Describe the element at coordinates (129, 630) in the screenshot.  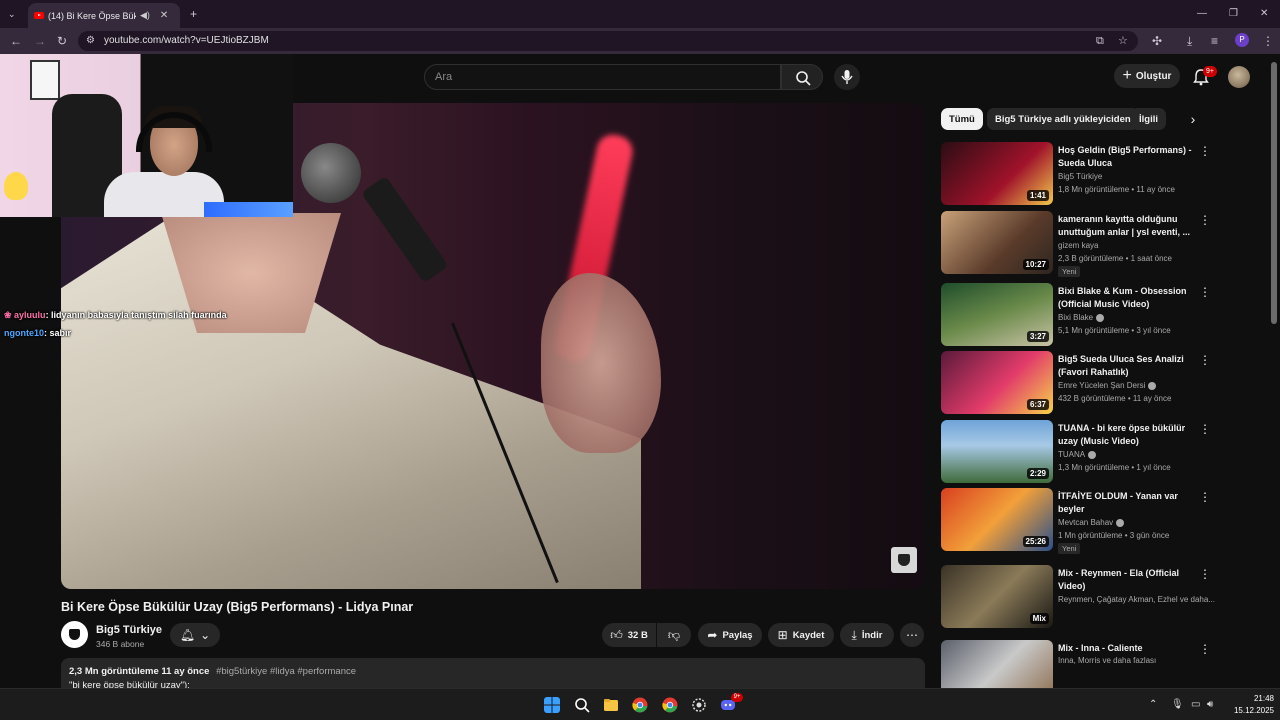
I see `channel-name: Big5 Türkiye` at that location.